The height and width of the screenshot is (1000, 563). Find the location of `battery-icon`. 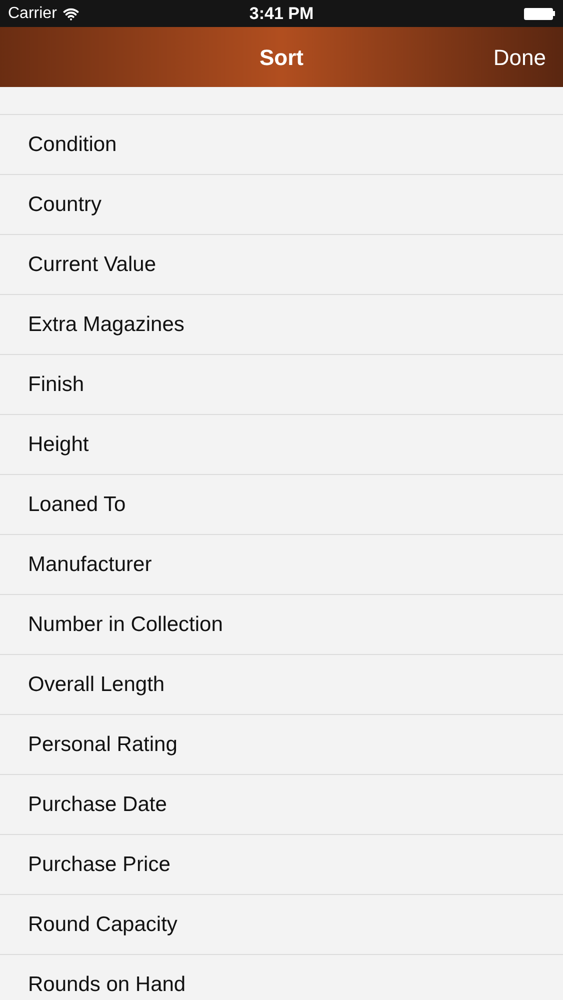

battery-icon is located at coordinates (539, 14).